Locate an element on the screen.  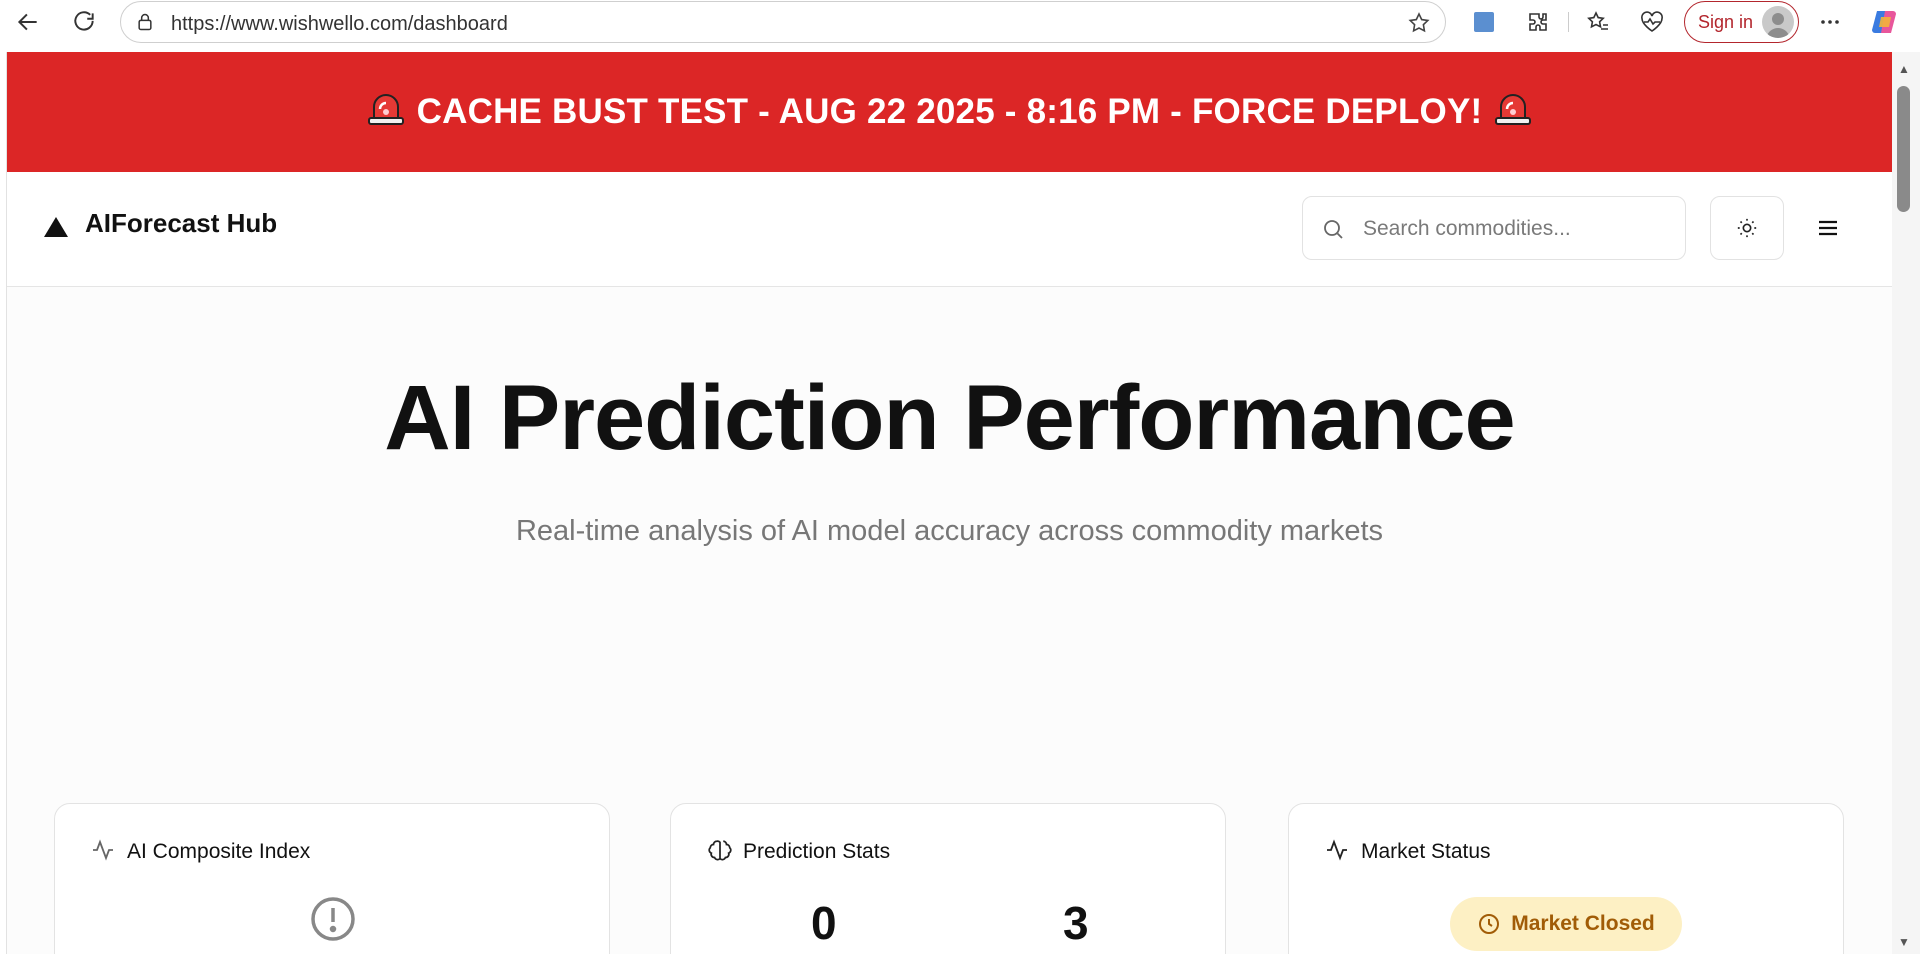
prediction-stats-card: Prediction Stats 0 3 is located at coordinates (948, 878).